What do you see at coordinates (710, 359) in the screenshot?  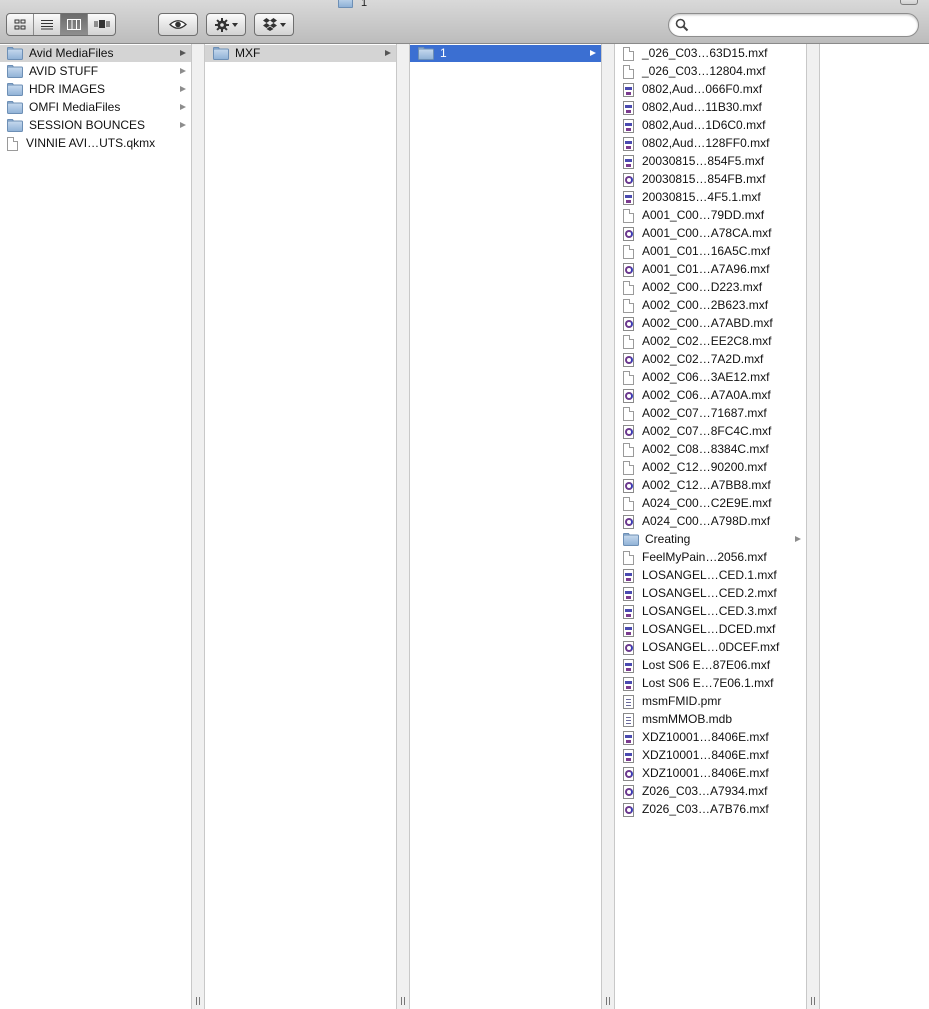 I see `column-4-item: A002_C02…7A2D.mxf` at bounding box center [710, 359].